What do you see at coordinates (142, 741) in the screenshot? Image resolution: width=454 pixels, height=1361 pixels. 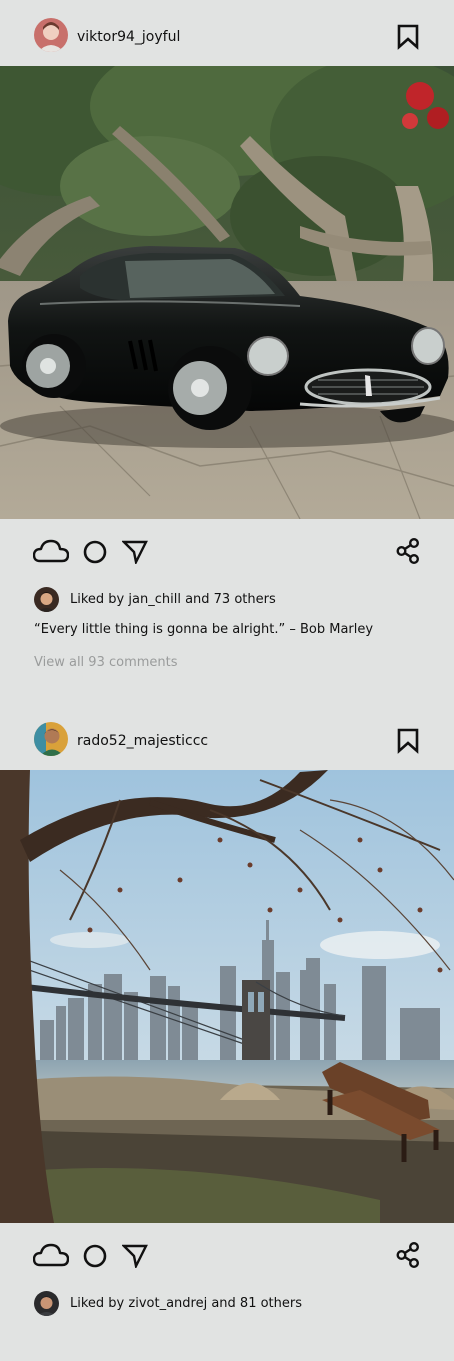 I see `username: rado52_majesticcc` at bounding box center [142, 741].